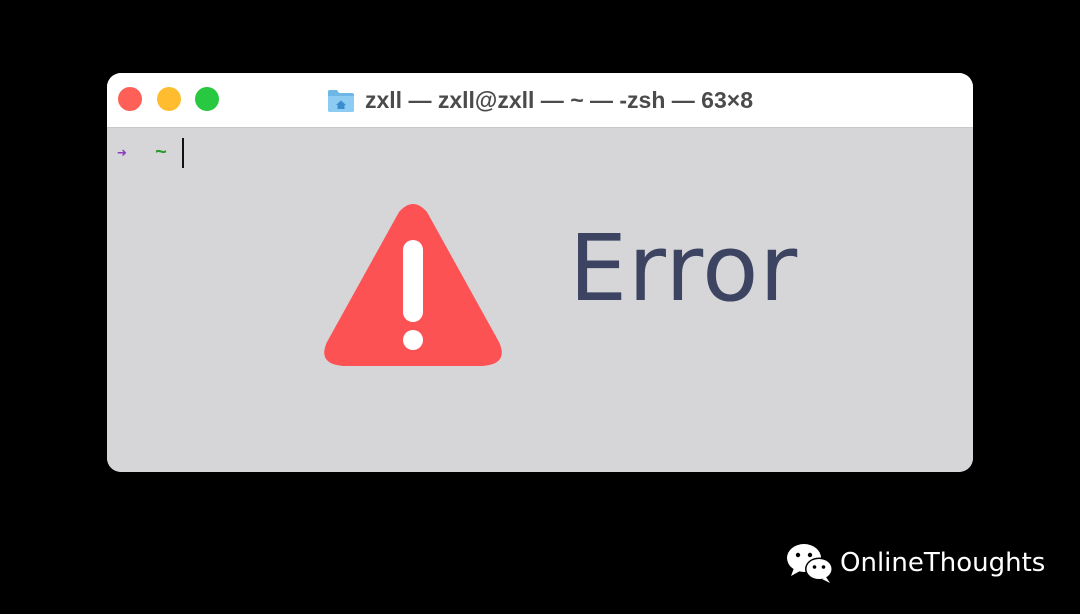  Describe the element at coordinates (943, 563) in the screenshot. I see `watermark-text: OnlineThoughts` at that location.